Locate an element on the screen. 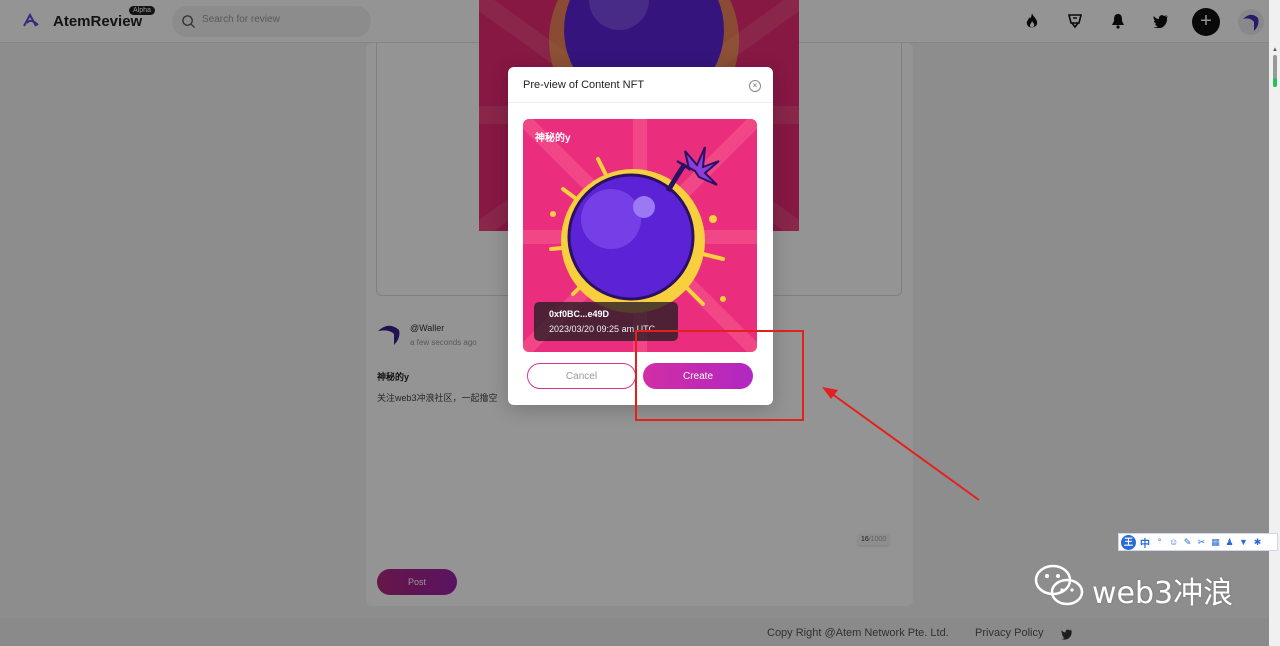  wechat-logo-icon is located at coordinates (1059, 585).